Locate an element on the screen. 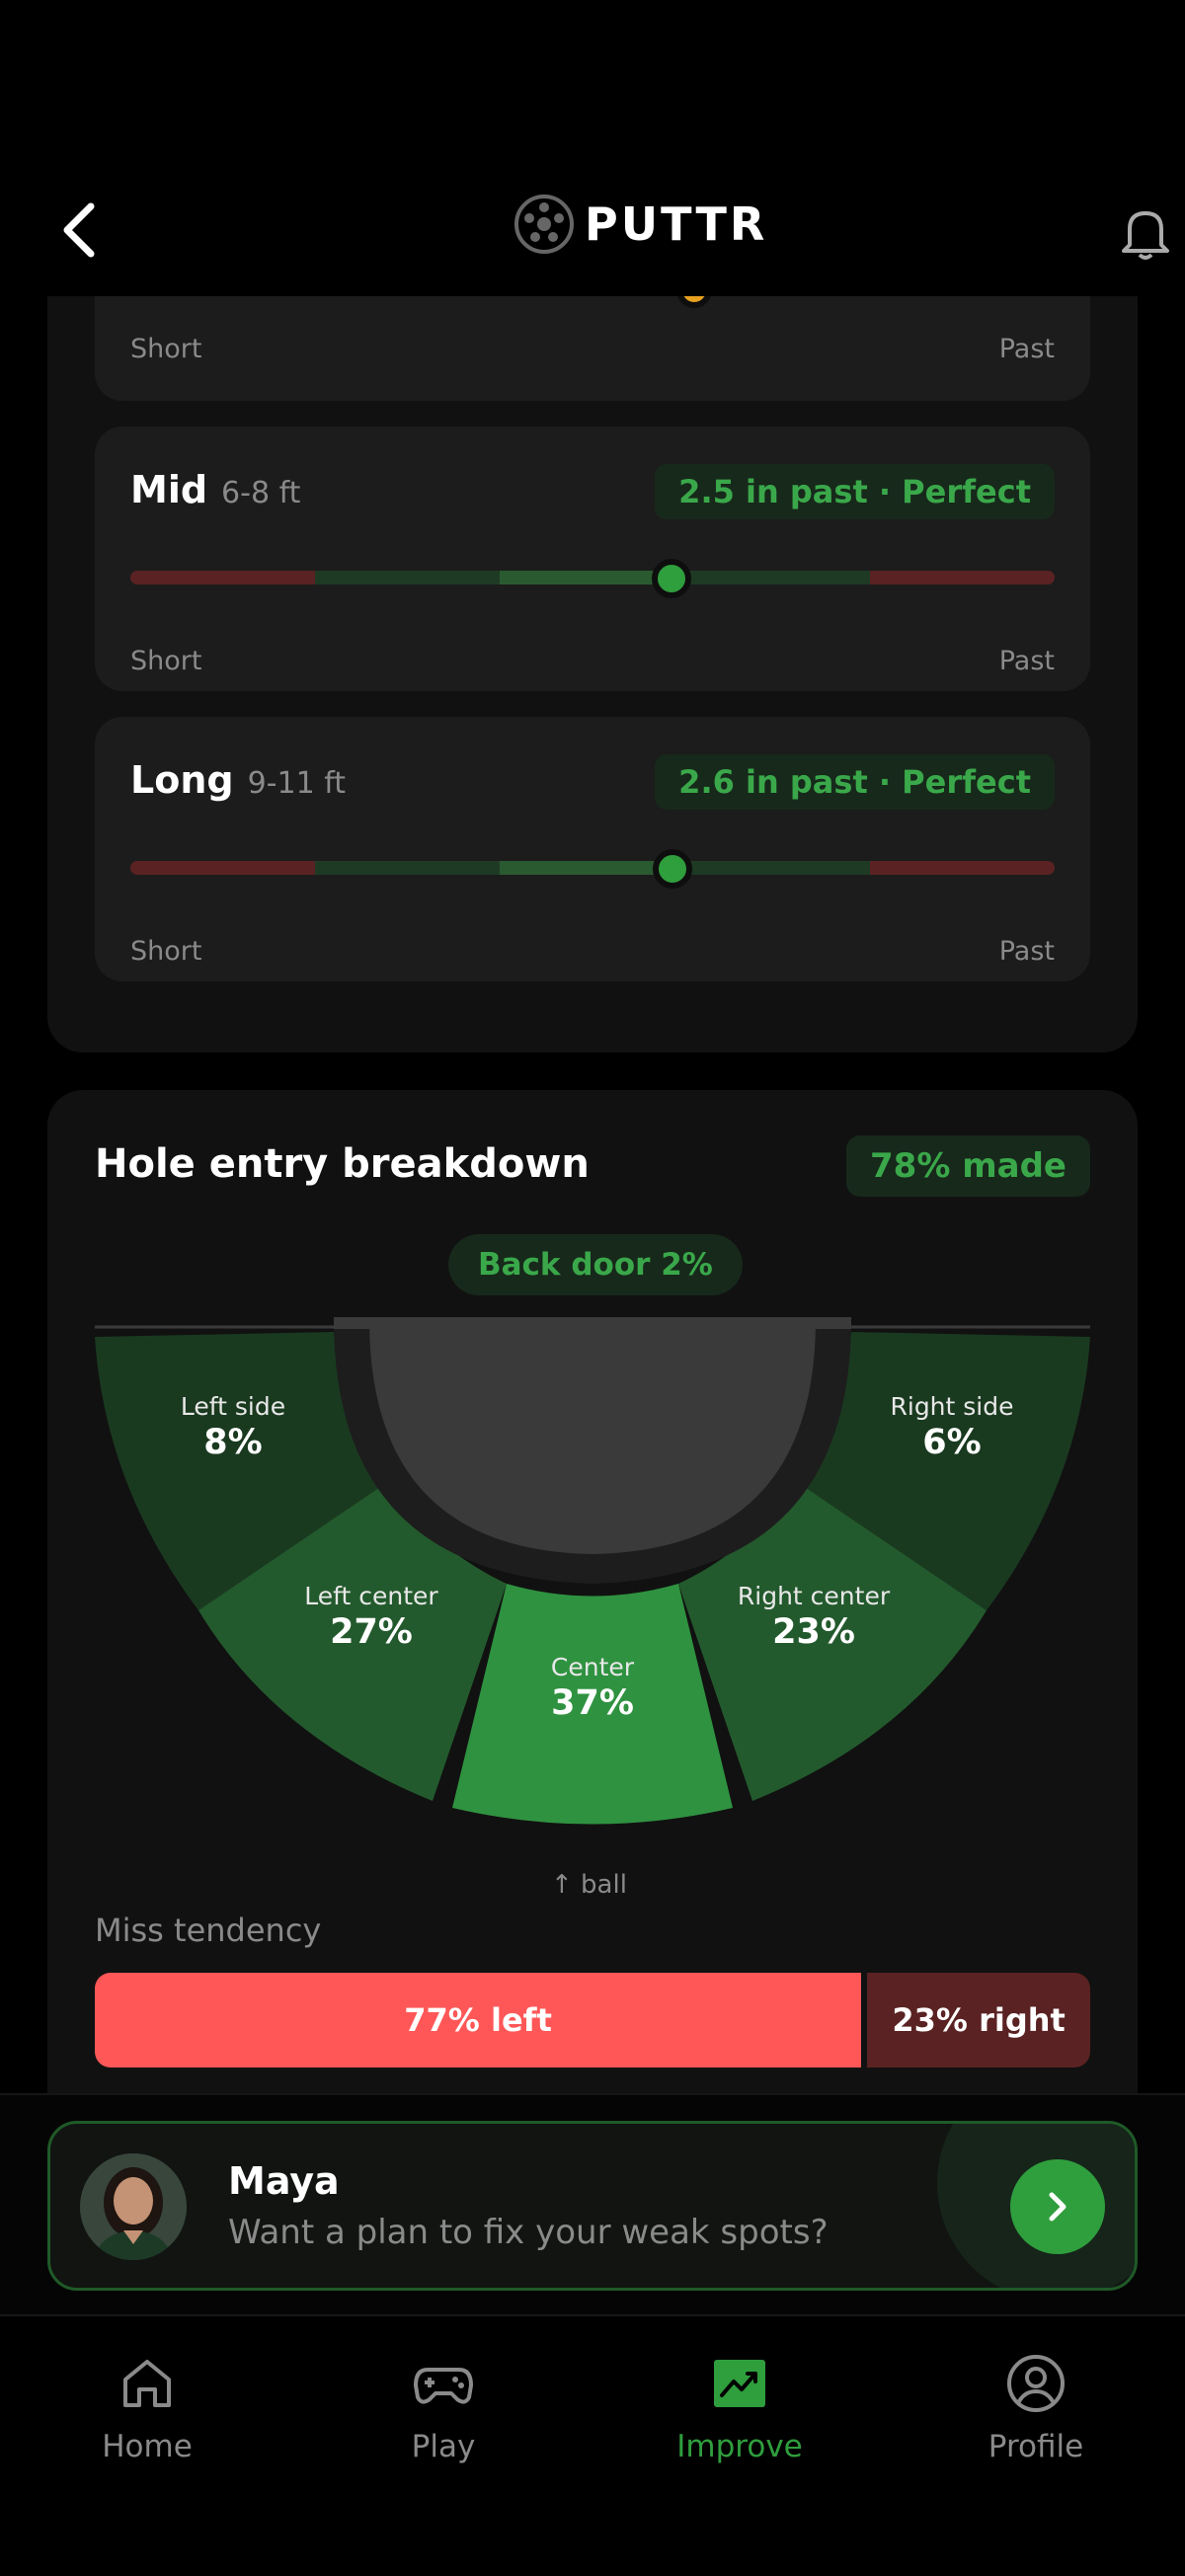  logo-text: PUTTR is located at coordinates (676, 224).